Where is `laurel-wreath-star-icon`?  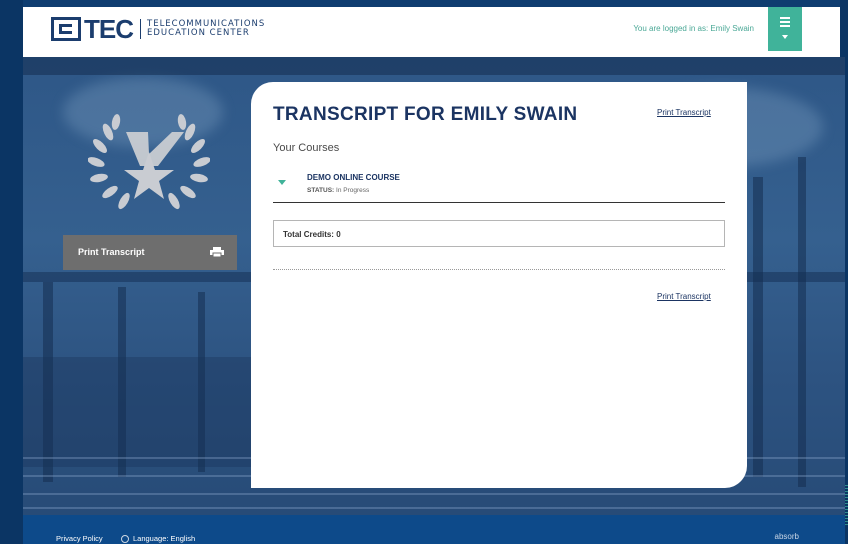 laurel-wreath-star-icon is located at coordinates (149, 162).